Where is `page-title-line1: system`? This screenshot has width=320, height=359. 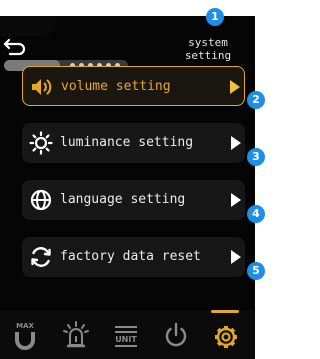
page-title-line1: system is located at coordinates (208, 42).